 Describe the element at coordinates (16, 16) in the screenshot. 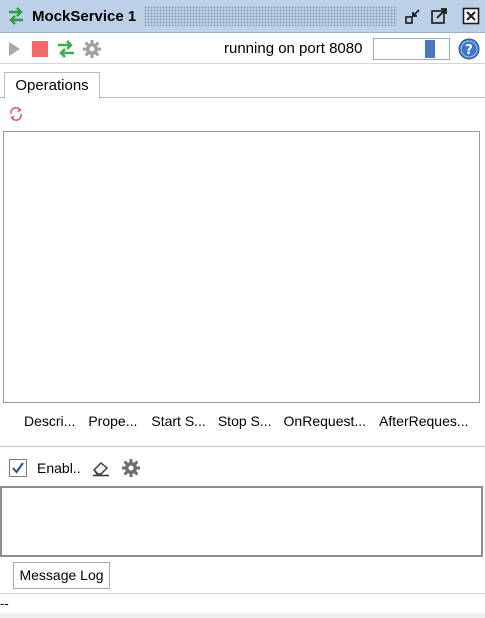

I see `mockservice-icon` at that location.